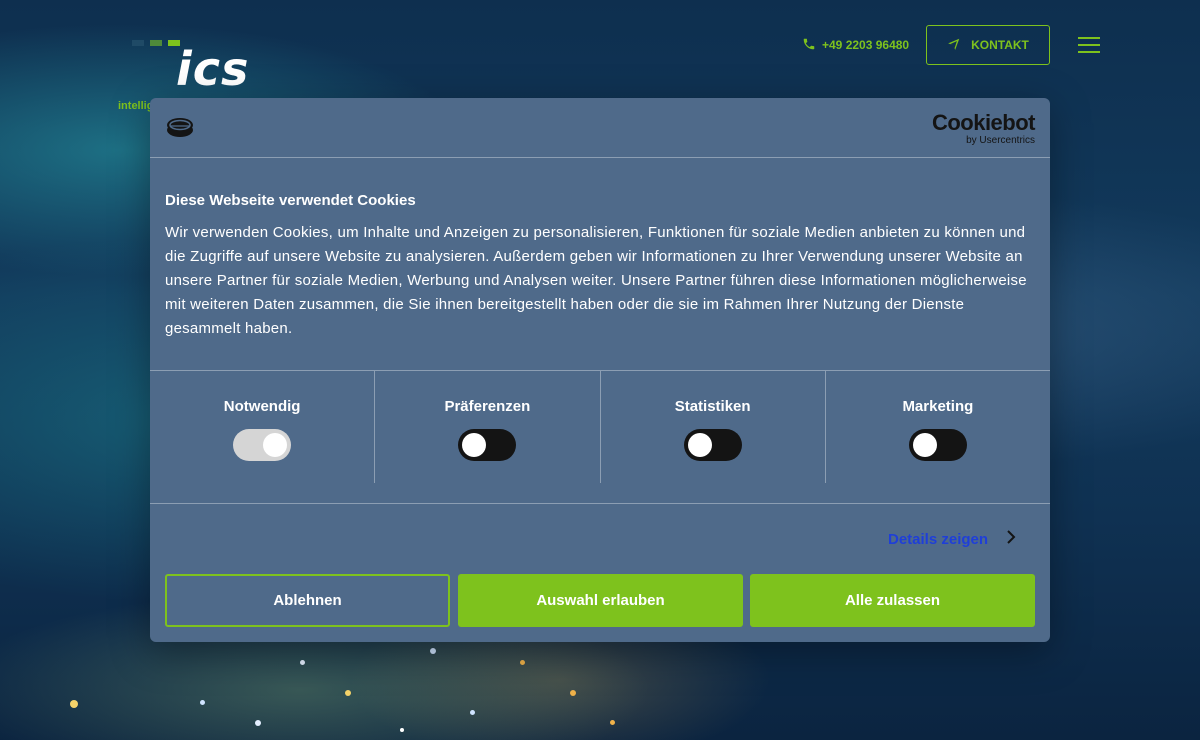 The width and height of the screenshot is (1200, 740). I want to click on cookiebot-name: Cookiebot, so click(983, 122).